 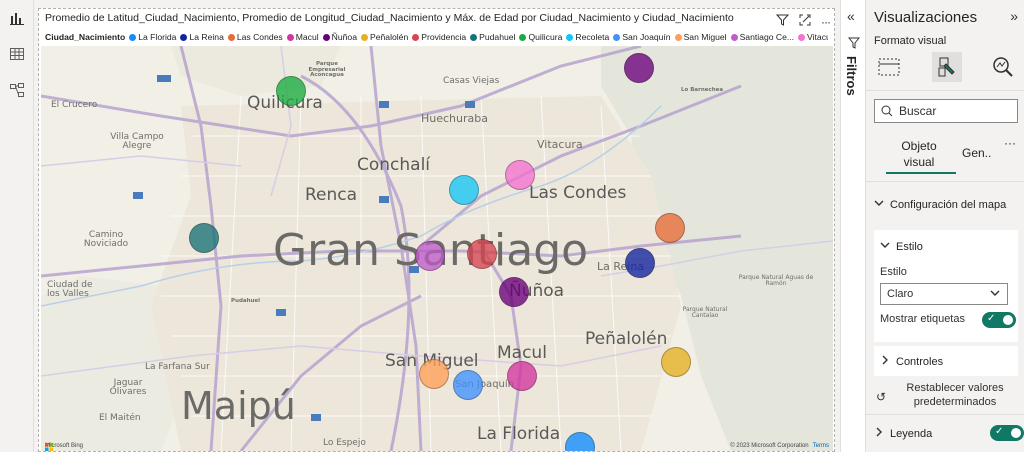 What do you see at coordinates (851, 16) in the screenshot?
I see `collapse-filters-icon: «` at bounding box center [851, 16].